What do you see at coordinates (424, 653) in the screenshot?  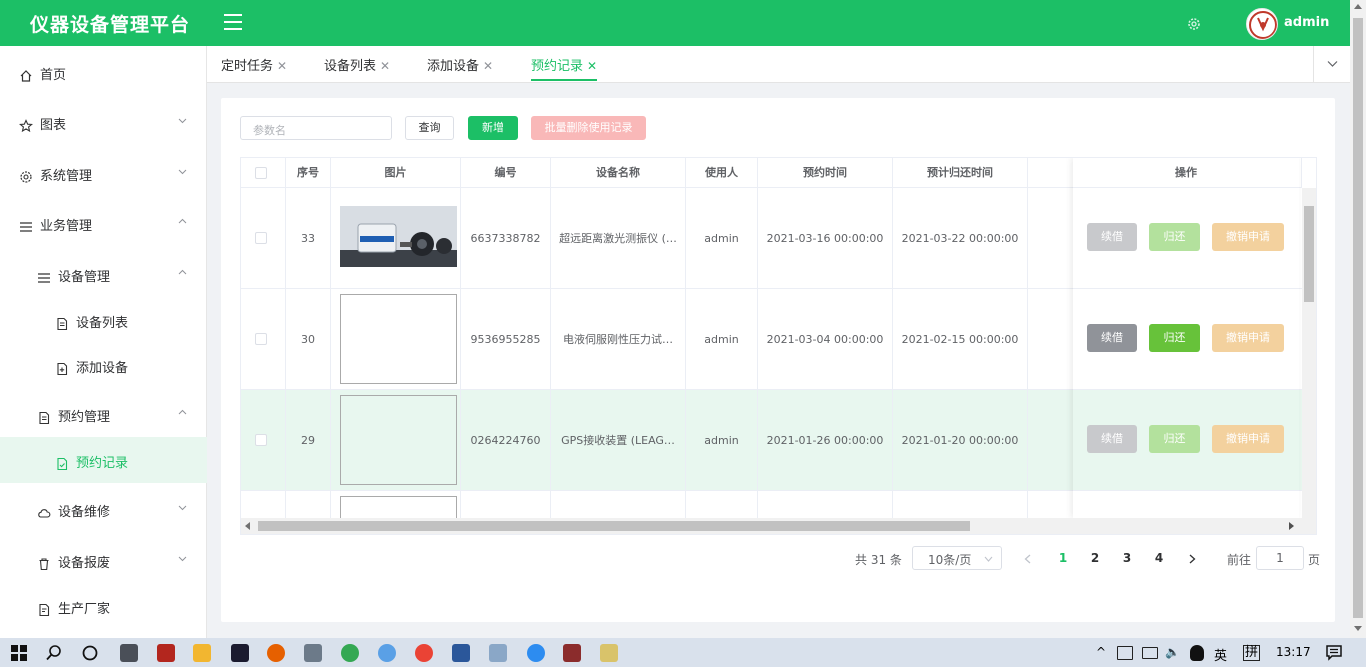 I see `app-icon-chrome-active` at bounding box center [424, 653].